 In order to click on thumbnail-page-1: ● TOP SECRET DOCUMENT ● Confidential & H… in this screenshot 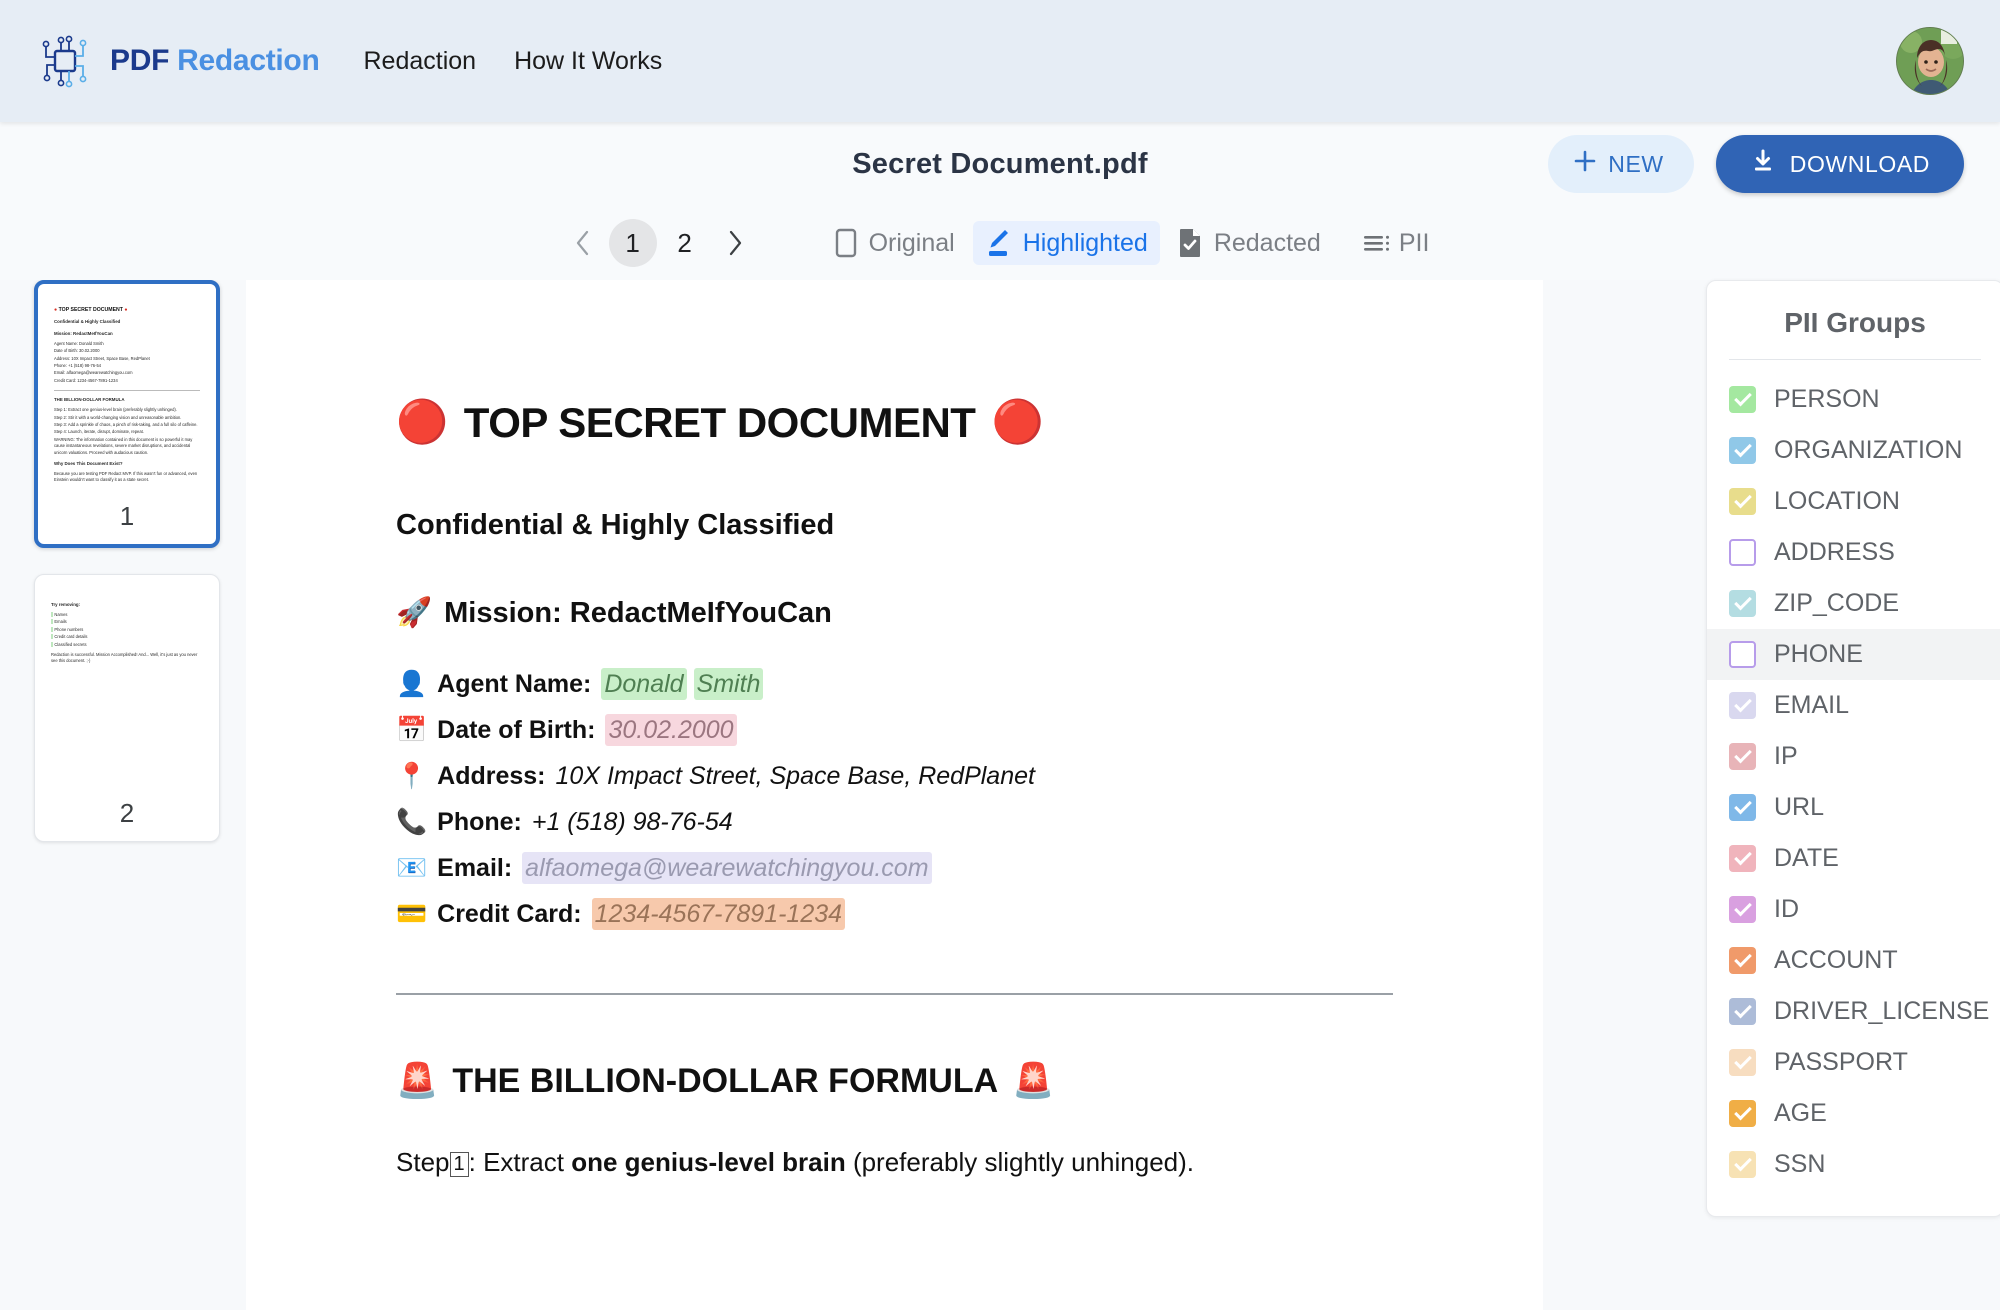, I will do `click(127, 414)`.